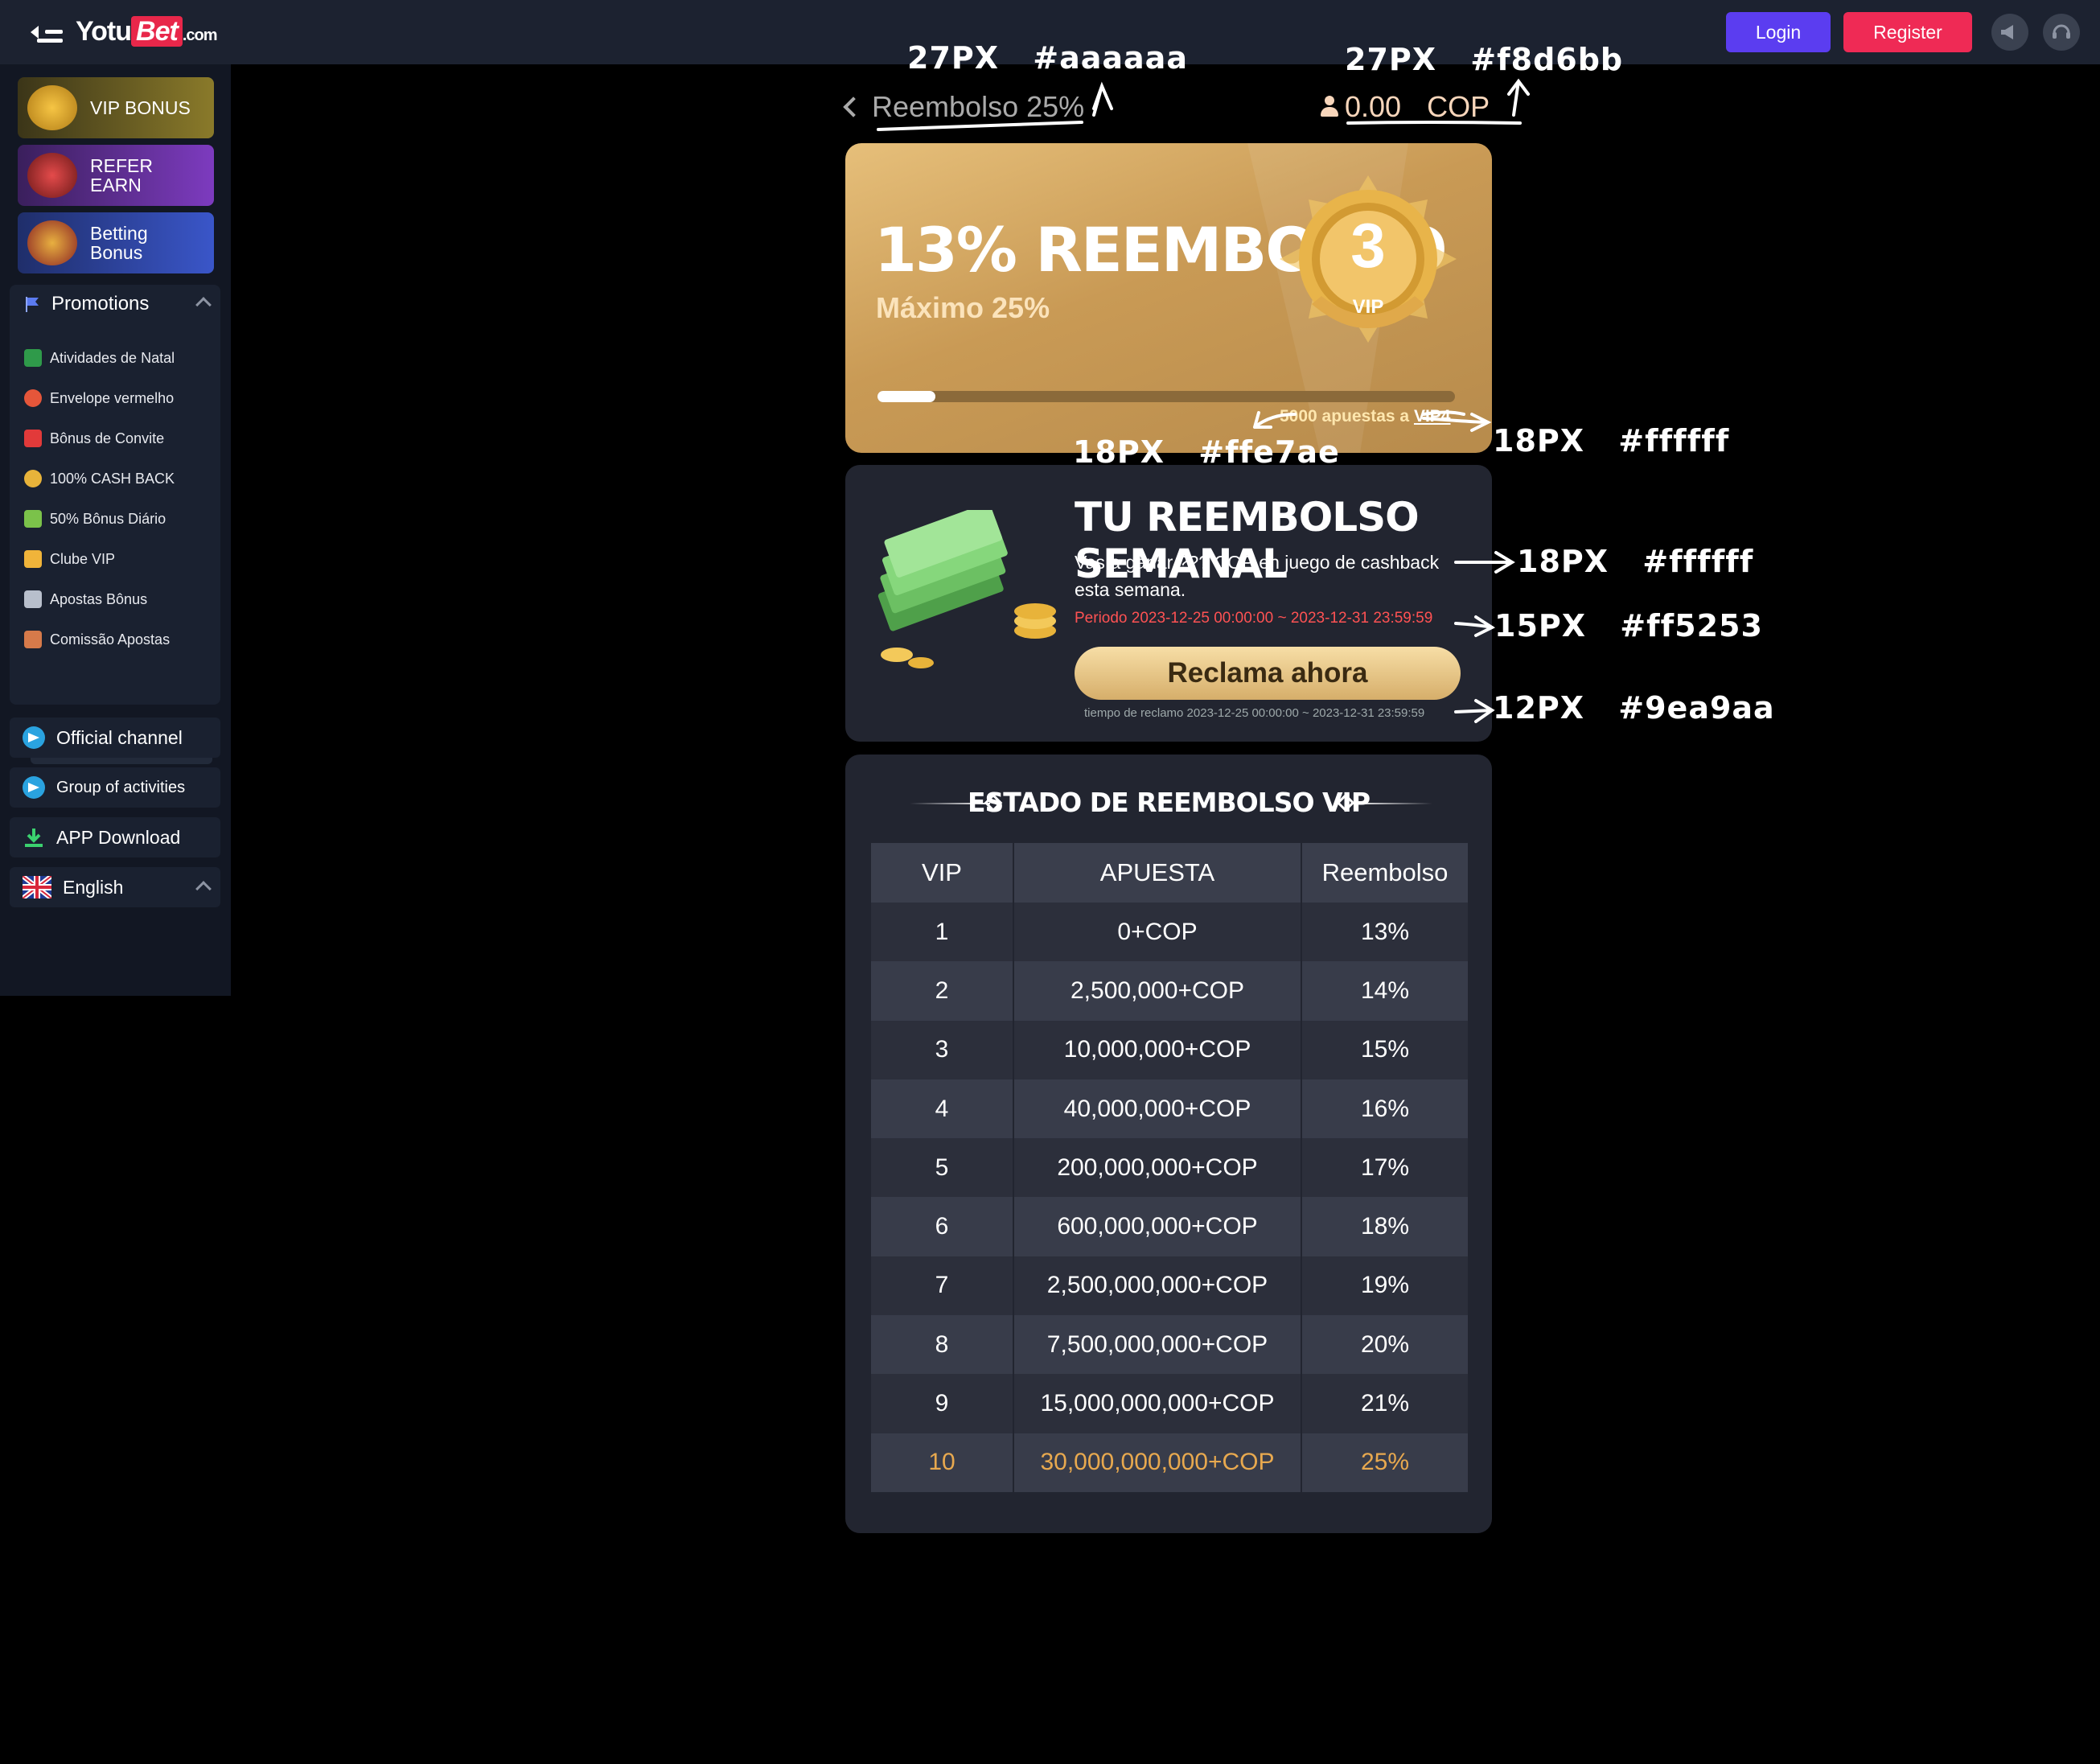 This screenshot has width=2100, height=1764. Describe the element at coordinates (1611, 440) in the screenshot. I see `annotation-vip4-size: 18PX #ffffff` at that location.